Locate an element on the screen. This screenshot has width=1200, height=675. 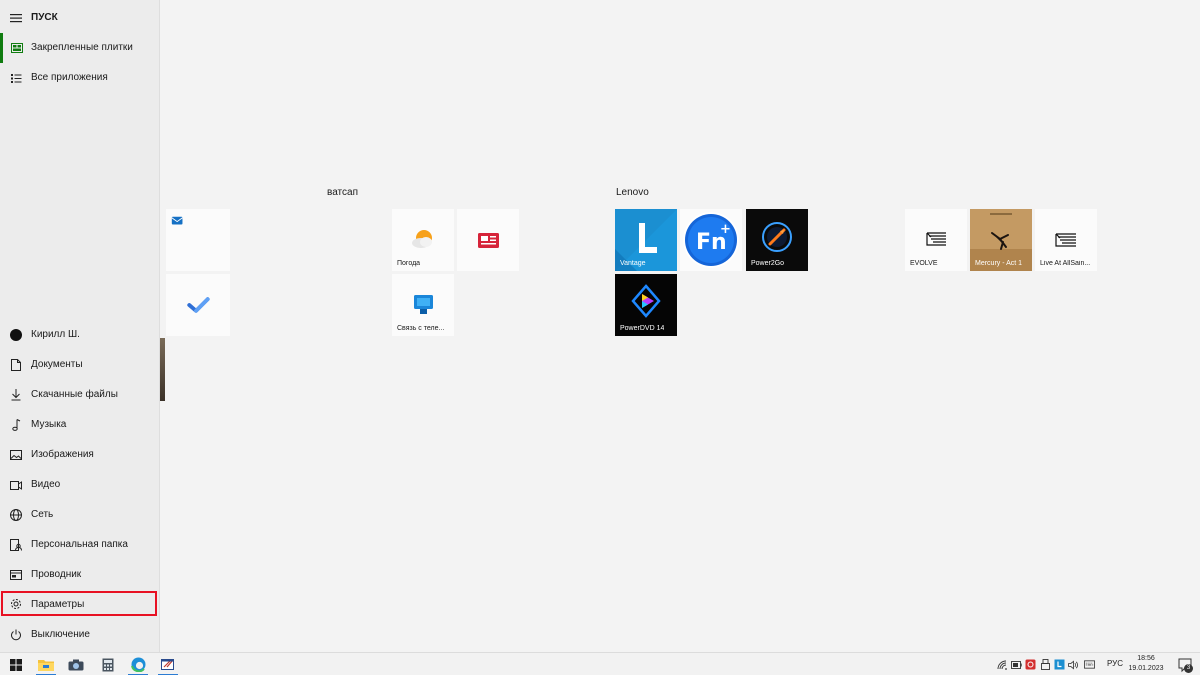
rail-item-label: Сеть is located at coordinates (42, 514).